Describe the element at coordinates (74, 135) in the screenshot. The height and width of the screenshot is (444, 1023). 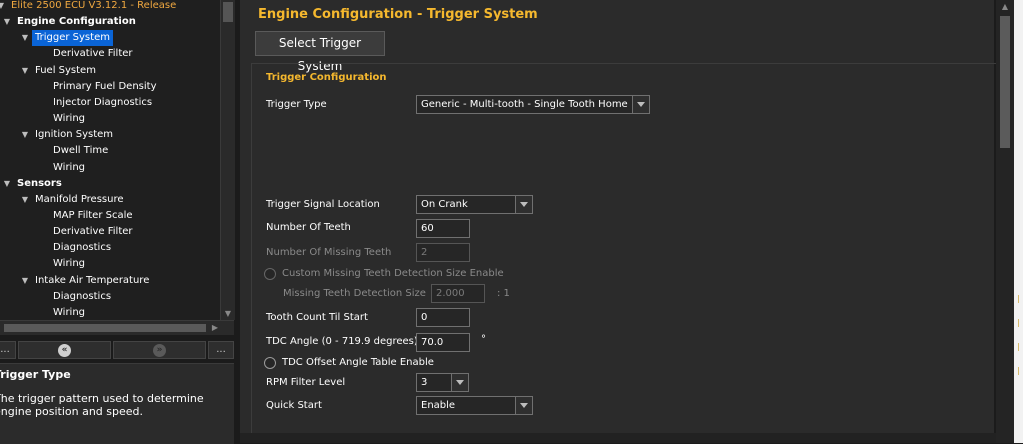
I see `tree-item-label: Ignition System` at that location.